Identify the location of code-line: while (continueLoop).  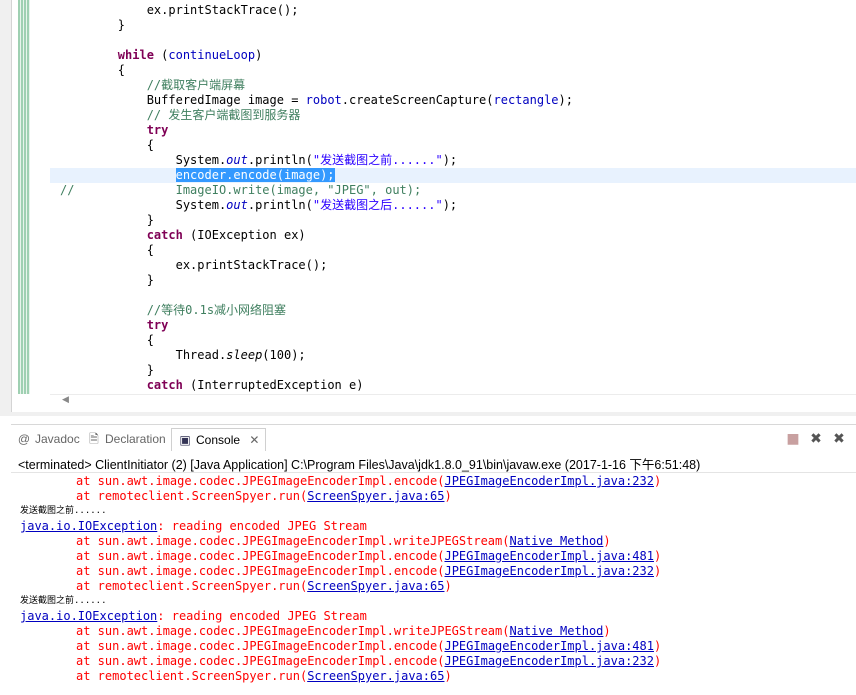
(453, 55).